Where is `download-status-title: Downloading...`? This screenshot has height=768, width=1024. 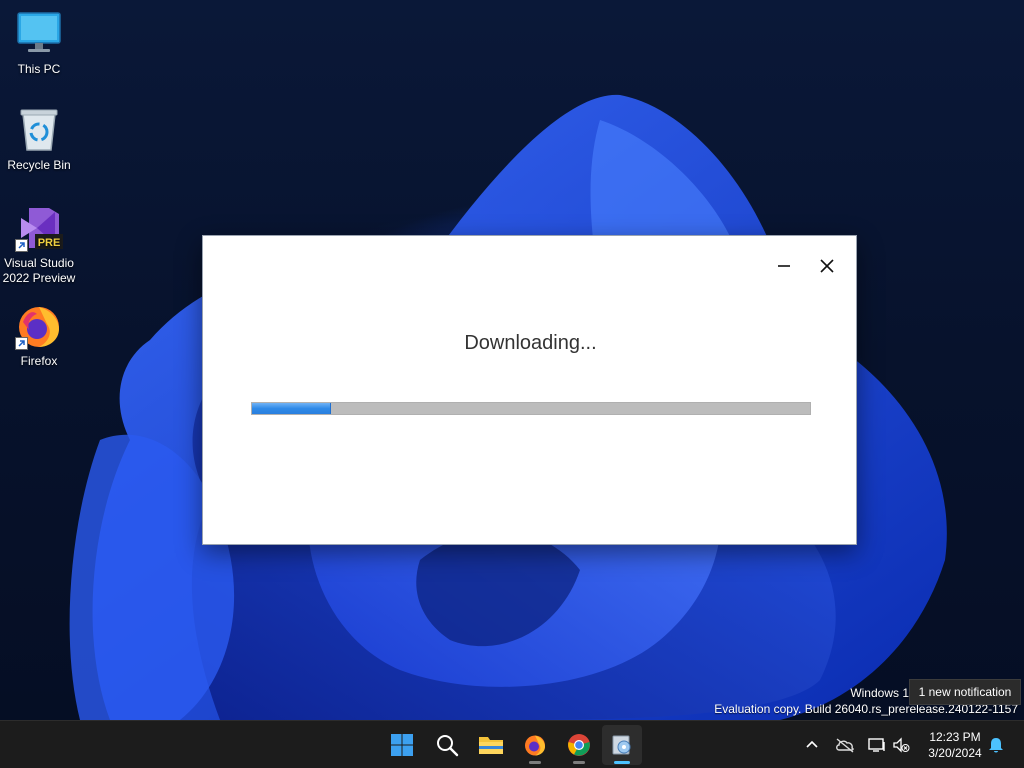
download-status-title: Downloading... is located at coordinates (530, 343).